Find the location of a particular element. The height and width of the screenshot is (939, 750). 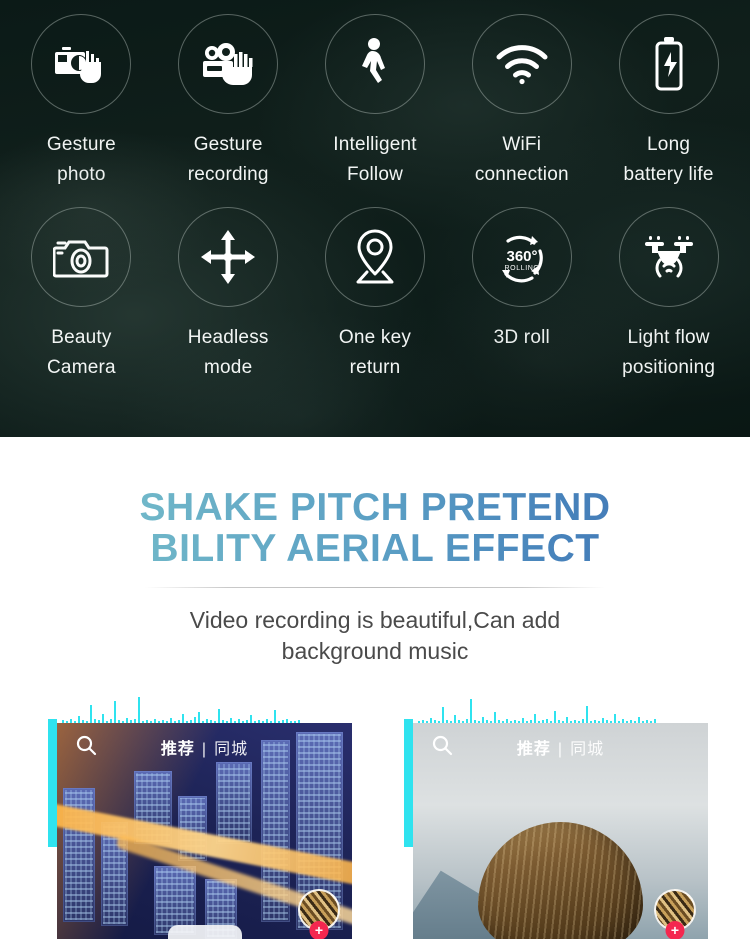

one-key-return-icon is located at coordinates (374, 257).